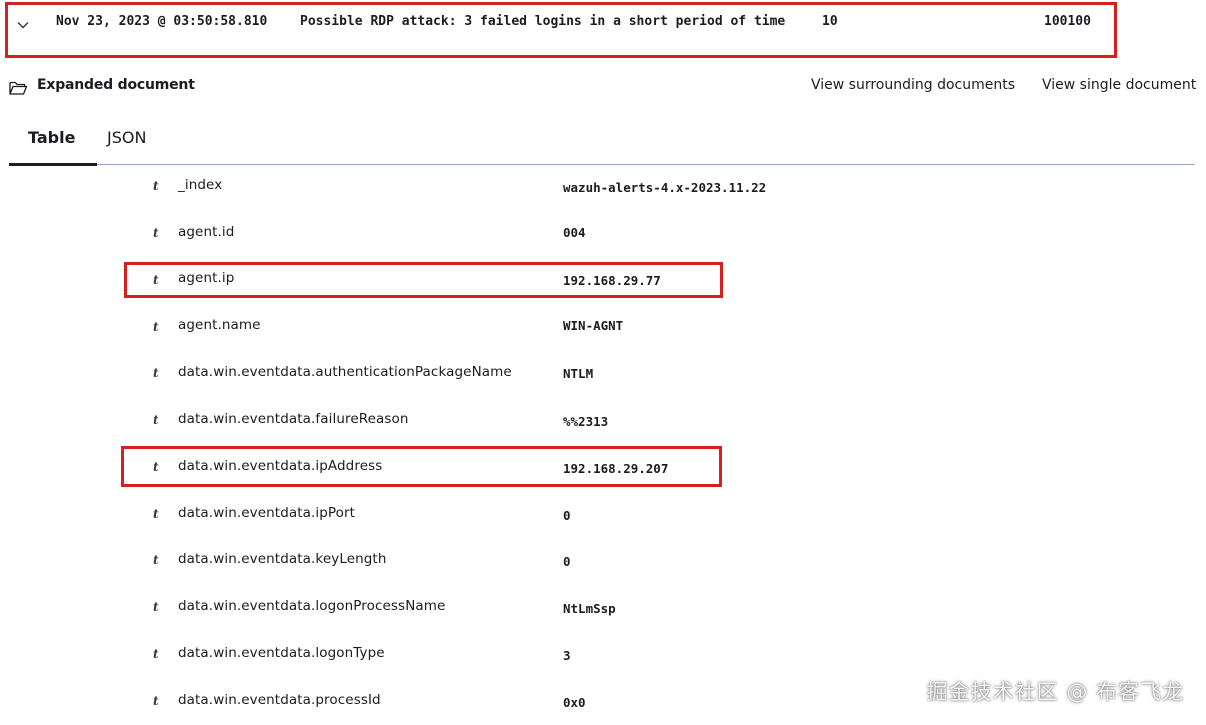 This screenshot has height=725, width=1206. What do you see at coordinates (116, 85) in the screenshot?
I see `expanded-document-title: Expanded document` at bounding box center [116, 85].